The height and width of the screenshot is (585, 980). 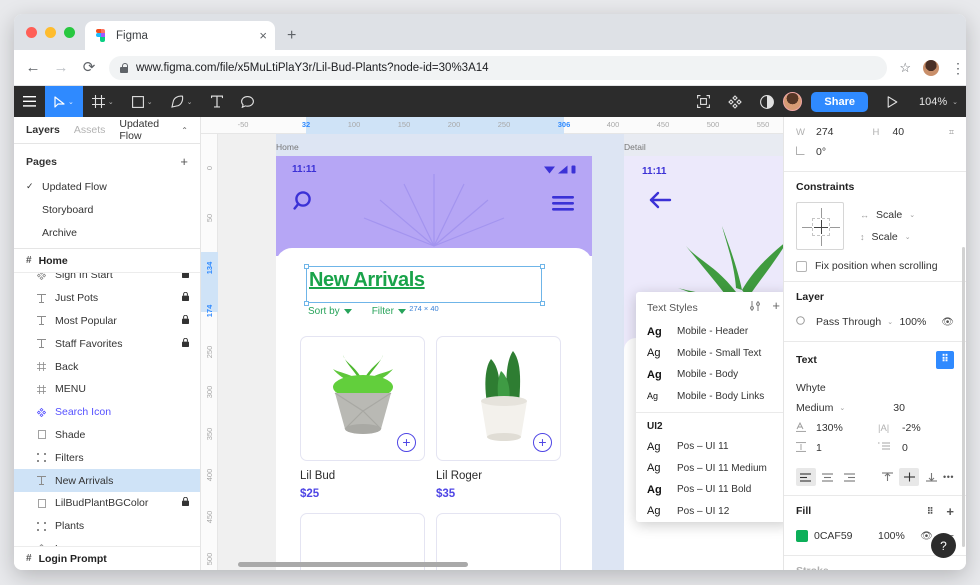 What do you see at coordinates (841, 132) in the screenshot?
I see `width-value: 274` at bounding box center [841, 132].